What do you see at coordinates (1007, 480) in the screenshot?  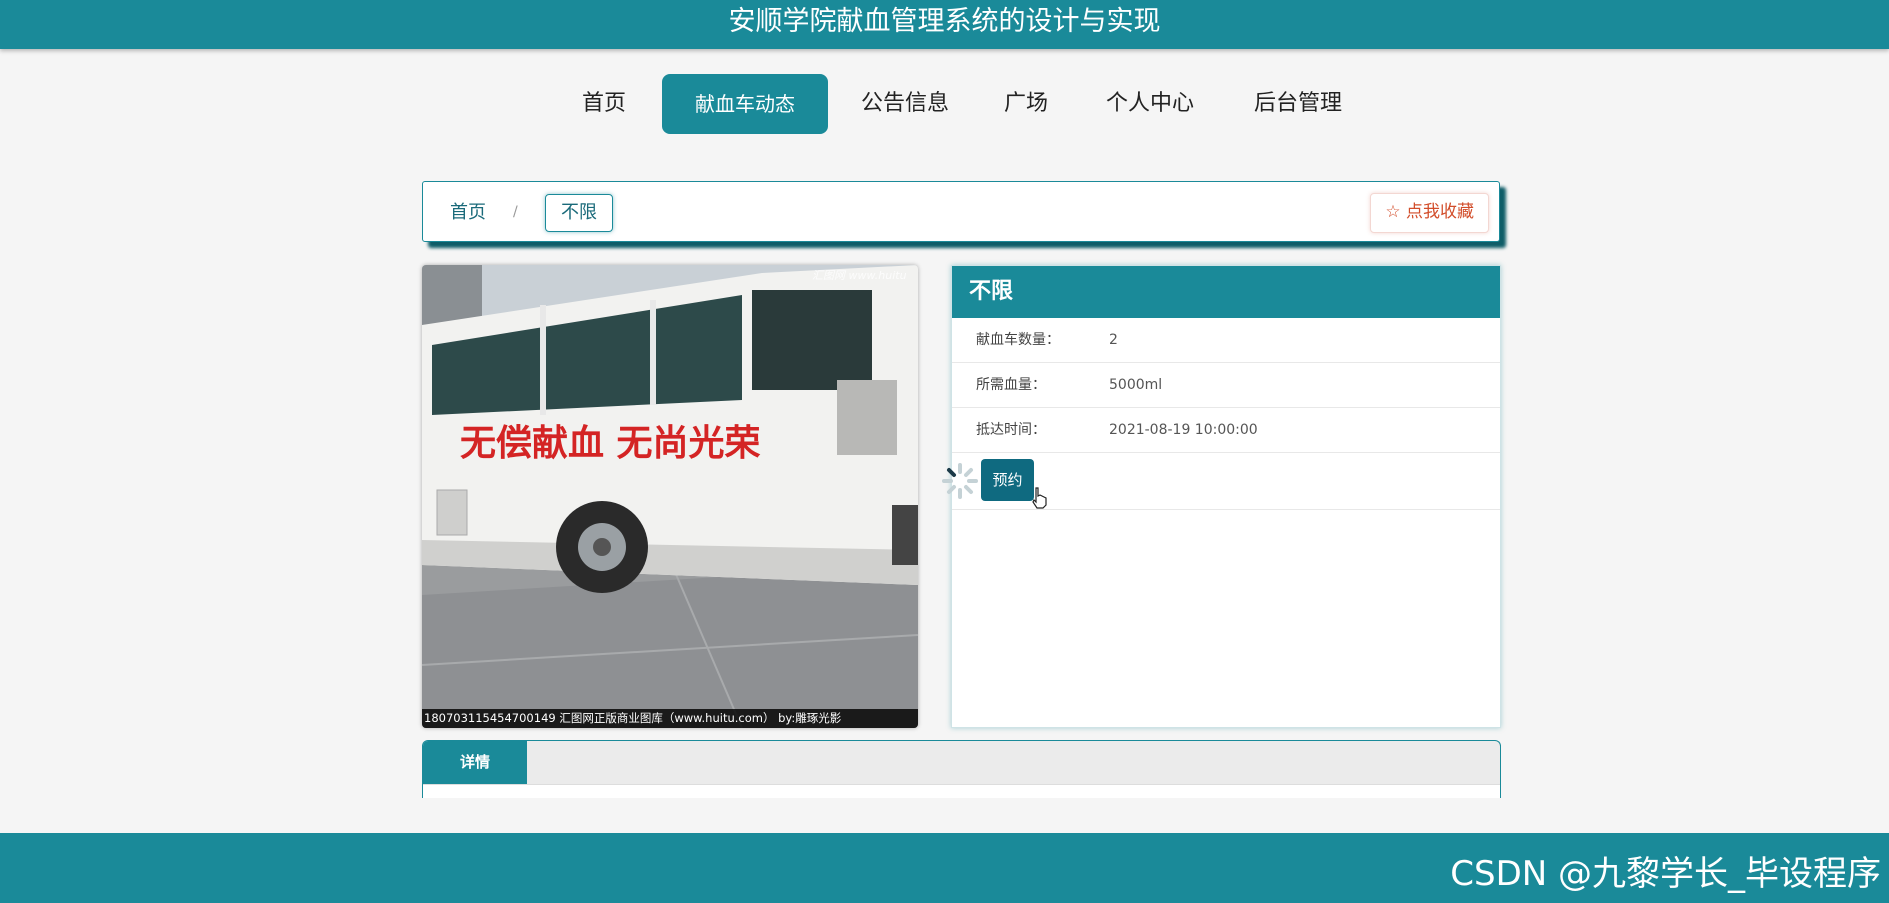 I see `reserve-button: 预约` at bounding box center [1007, 480].